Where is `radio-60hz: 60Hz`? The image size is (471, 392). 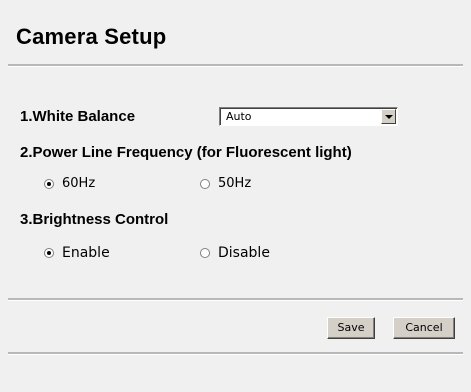
radio-60hz: 60Hz is located at coordinates (69, 183).